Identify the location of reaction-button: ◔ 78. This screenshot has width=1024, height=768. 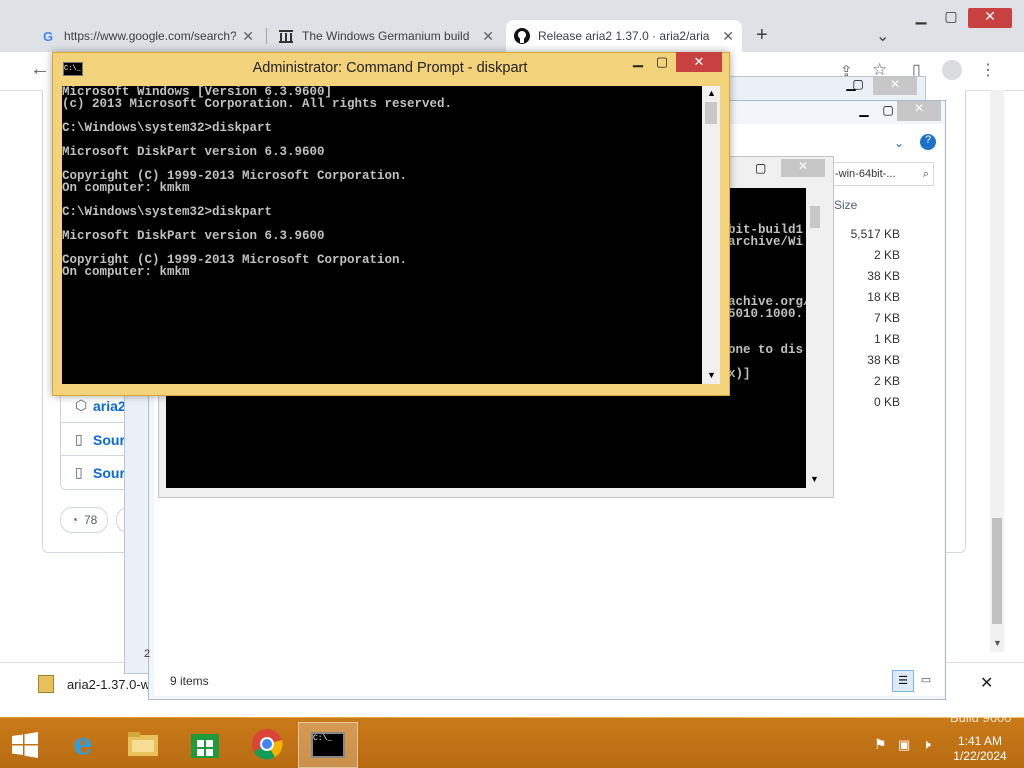
(84, 520).